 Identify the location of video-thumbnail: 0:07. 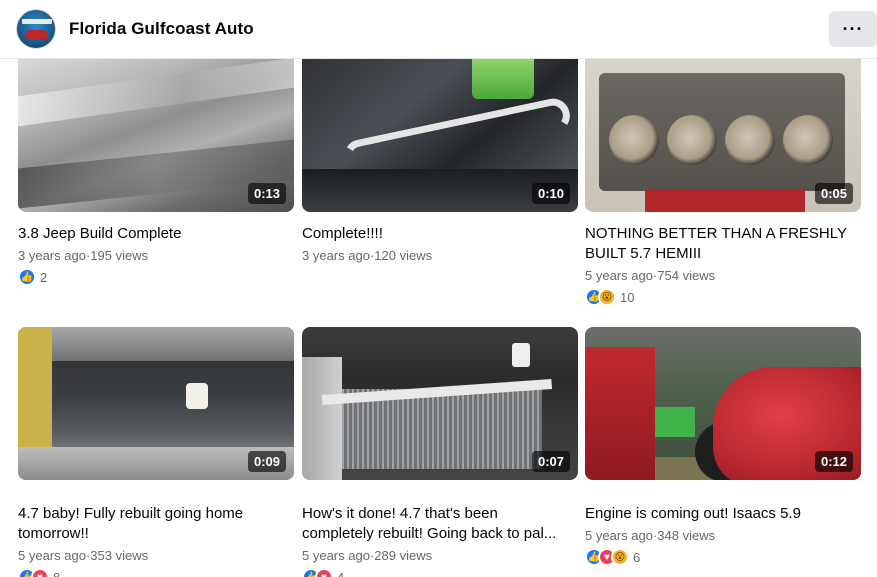
(440, 403).